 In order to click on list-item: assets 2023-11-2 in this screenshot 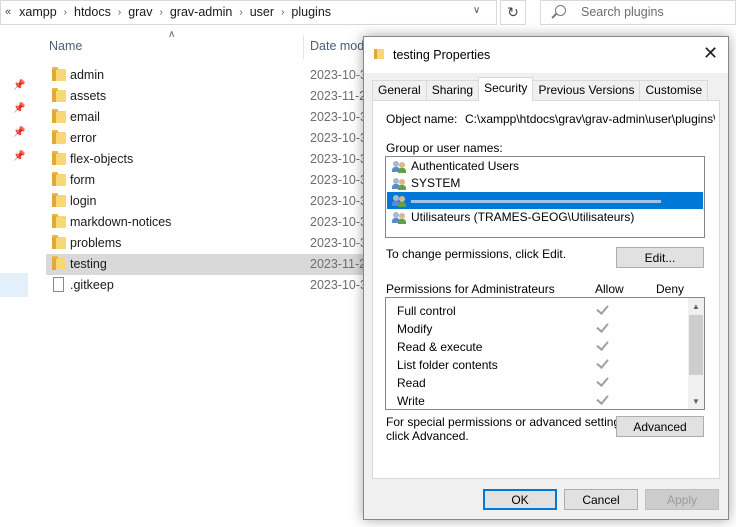, I will do `click(208, 96)`.